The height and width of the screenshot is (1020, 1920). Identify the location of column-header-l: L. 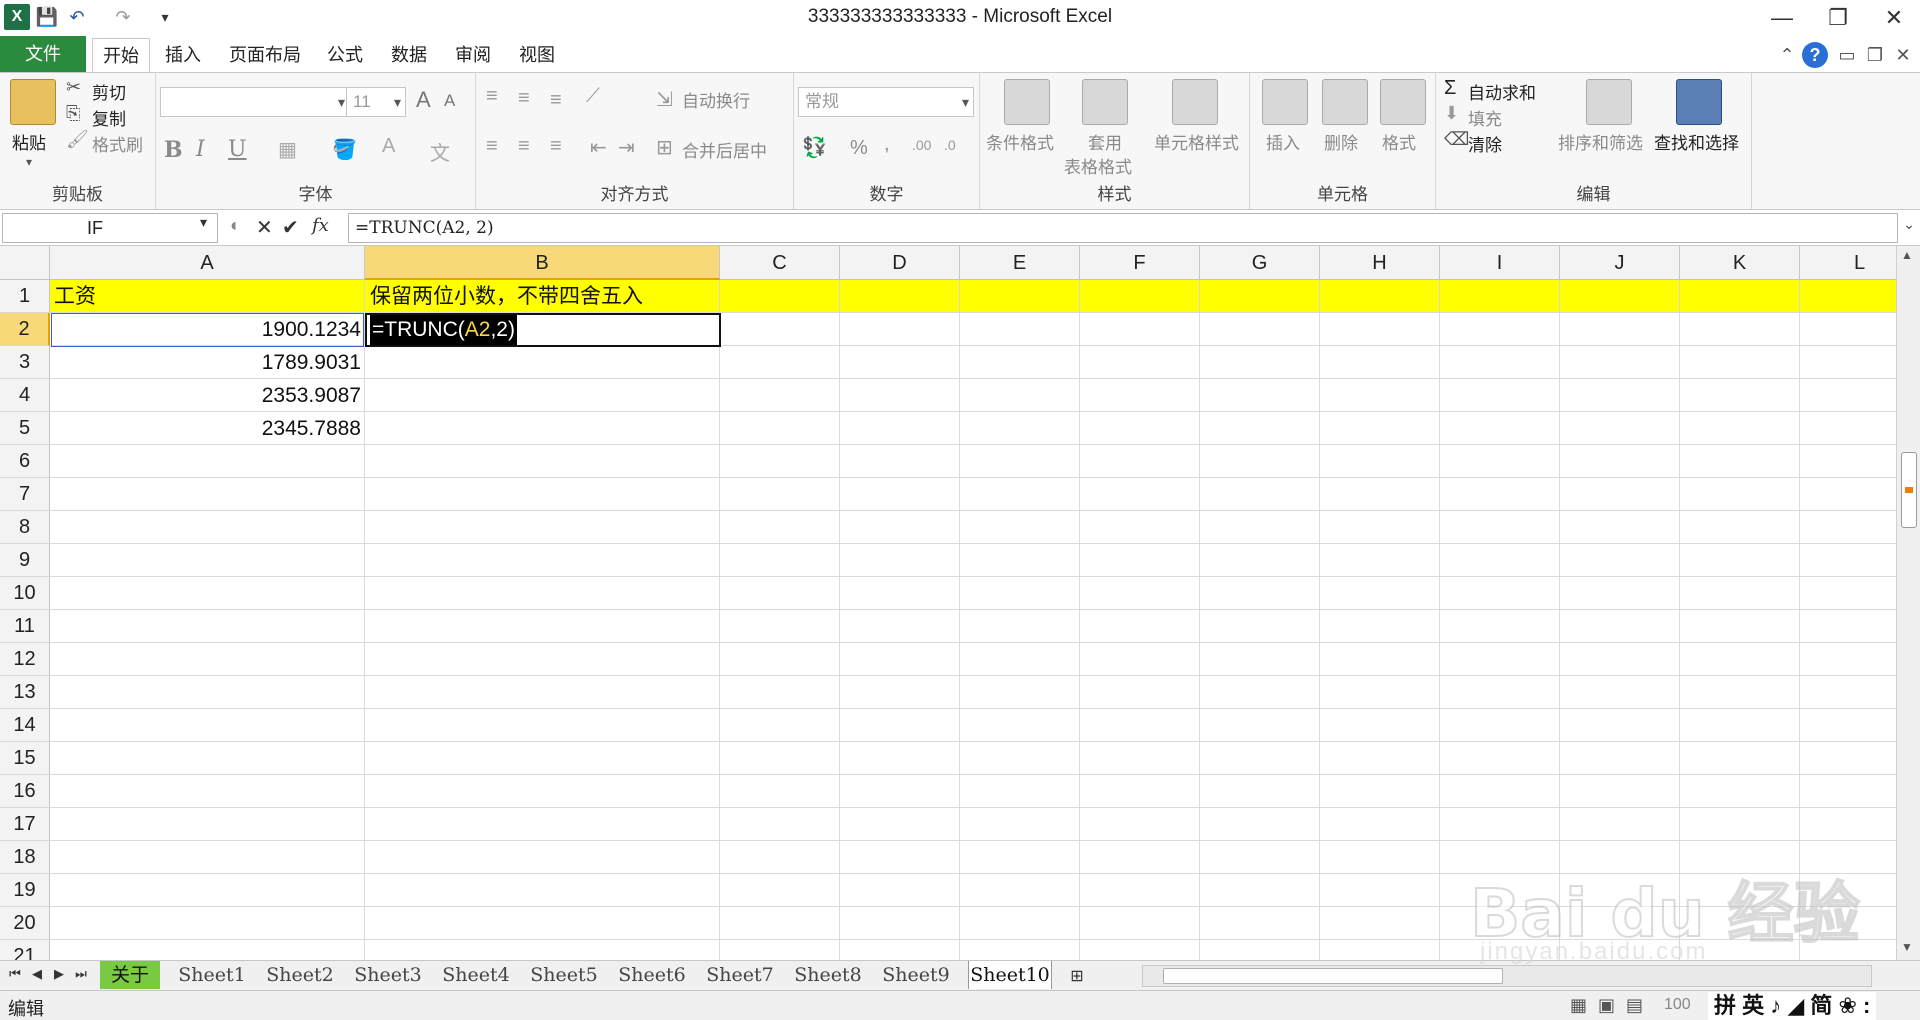
(1848, 263).